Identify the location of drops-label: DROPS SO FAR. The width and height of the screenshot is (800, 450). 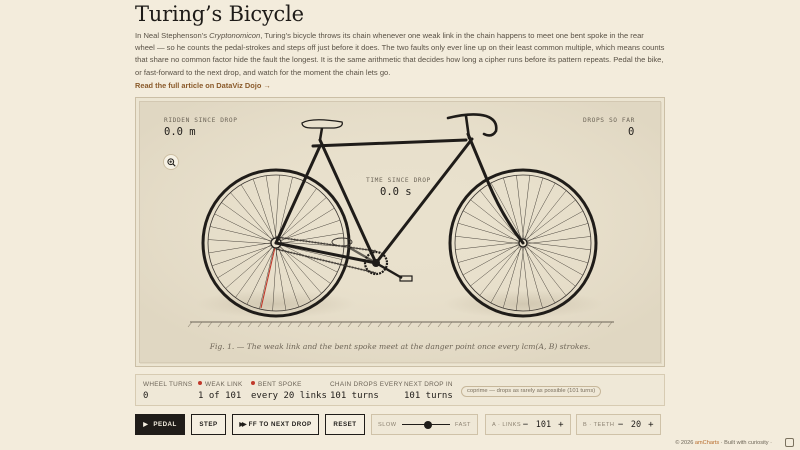
(609, 120).